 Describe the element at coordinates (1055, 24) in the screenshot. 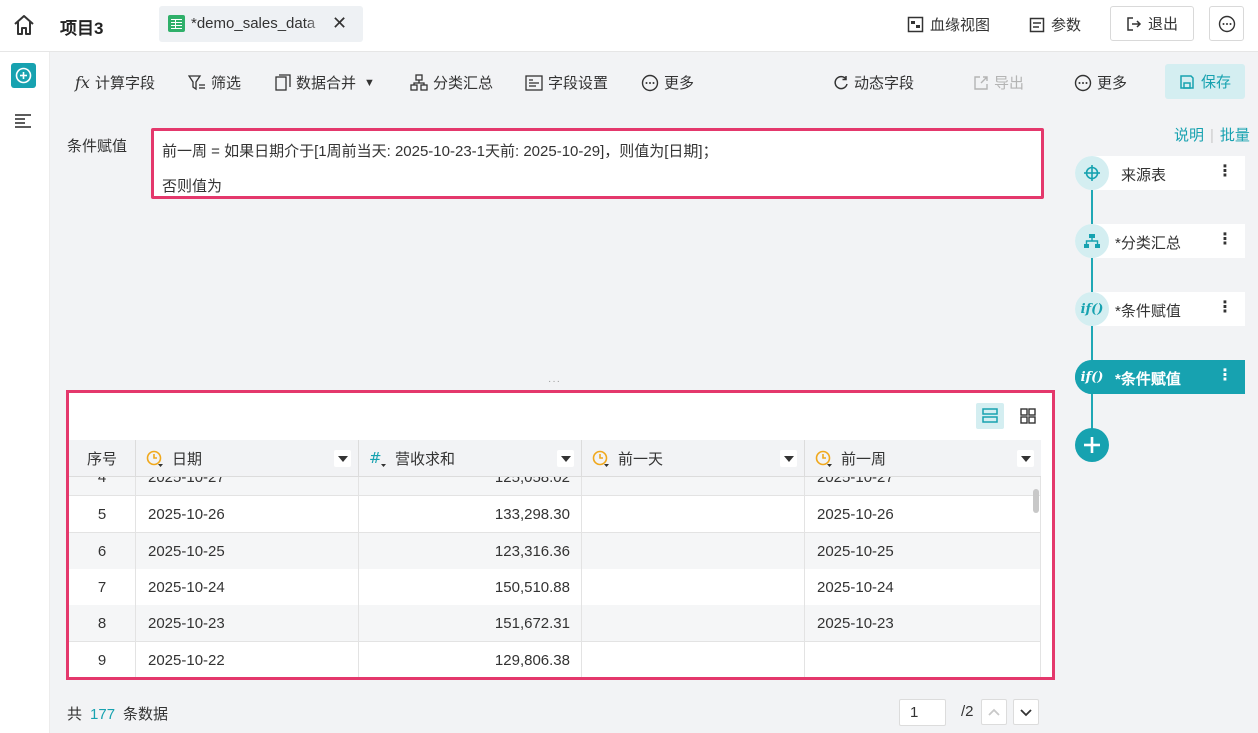

I see `params-button: 参数` at that location.